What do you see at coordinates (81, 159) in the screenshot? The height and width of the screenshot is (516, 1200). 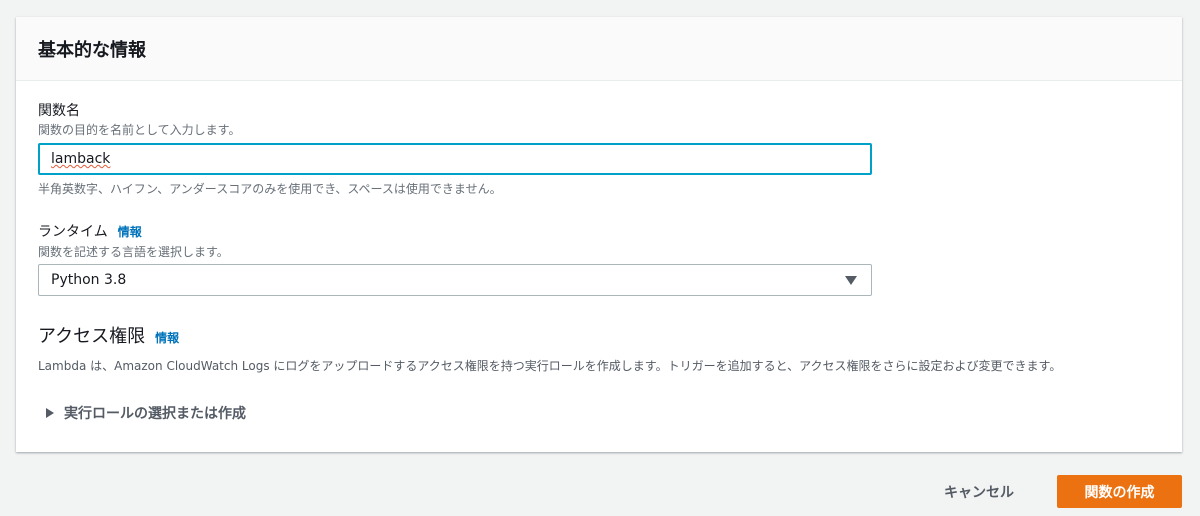 I see `function-name-value: lamback` at bounding box center [81, 159].